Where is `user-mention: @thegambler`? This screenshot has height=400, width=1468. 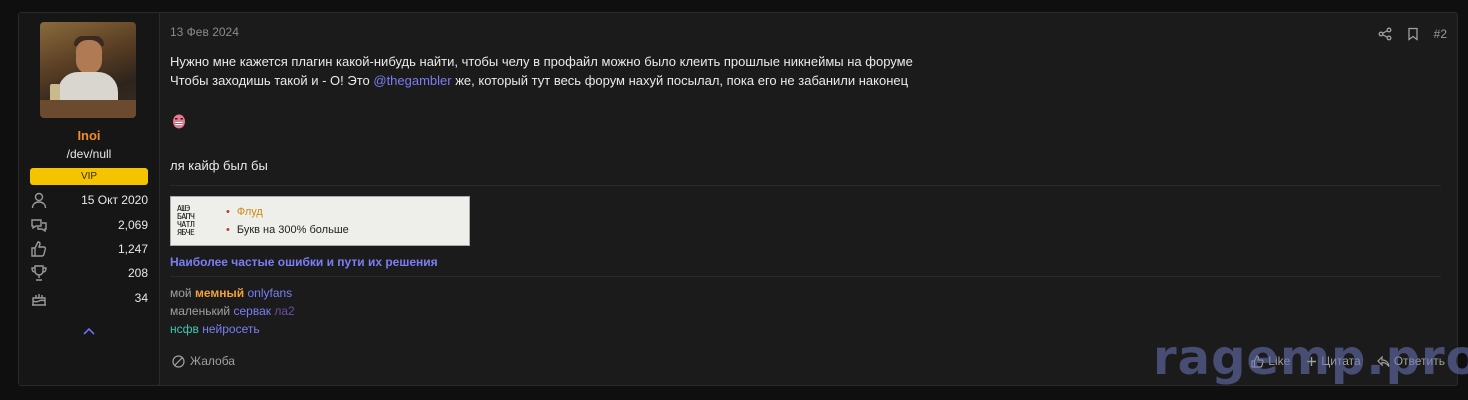
user-mention: @thegambler is located at coordinates (412, 80).